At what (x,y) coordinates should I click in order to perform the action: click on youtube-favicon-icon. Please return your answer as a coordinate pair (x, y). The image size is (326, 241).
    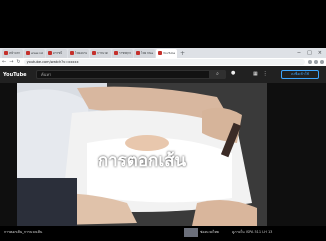
    Looking at the image, I should click on (160, 53).